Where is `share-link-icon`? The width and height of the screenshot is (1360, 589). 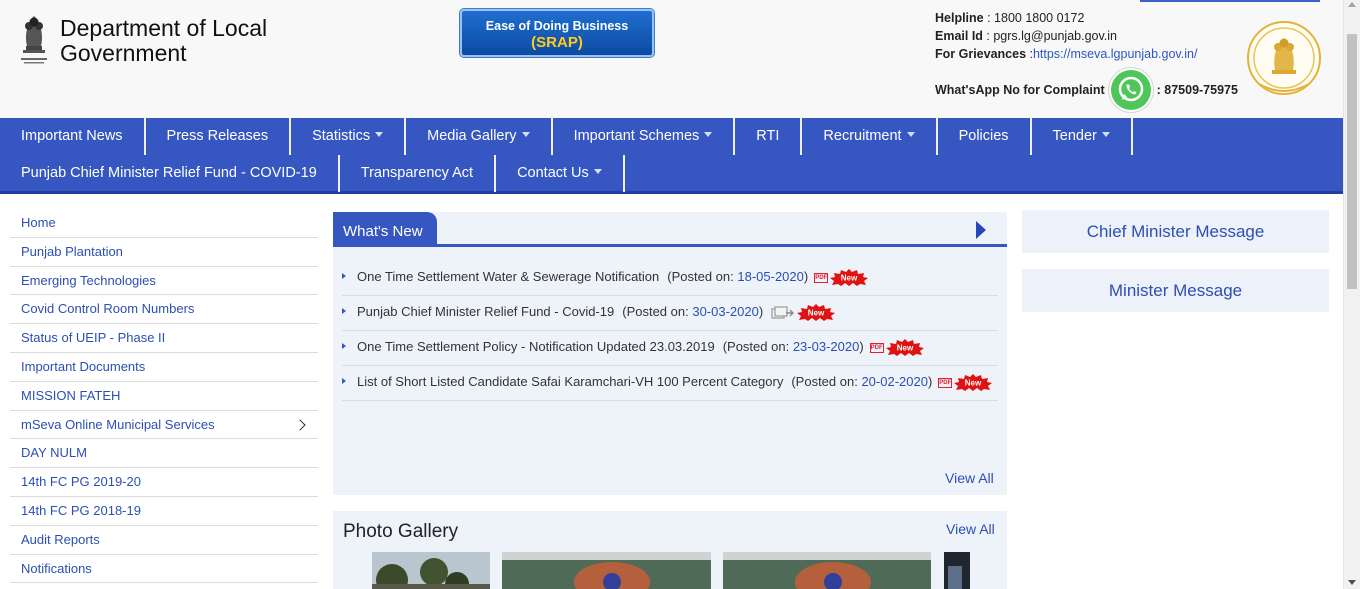 share-link-icon is located at coordinates (783, 313).